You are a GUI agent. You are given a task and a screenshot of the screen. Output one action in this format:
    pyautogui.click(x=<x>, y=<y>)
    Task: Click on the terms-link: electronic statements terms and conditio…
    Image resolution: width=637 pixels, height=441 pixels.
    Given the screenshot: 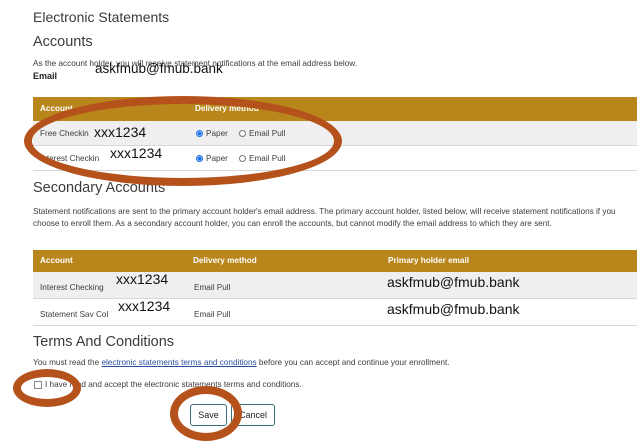 What is the action you would take?
    pyautogui.click(x=178, y=362)
    